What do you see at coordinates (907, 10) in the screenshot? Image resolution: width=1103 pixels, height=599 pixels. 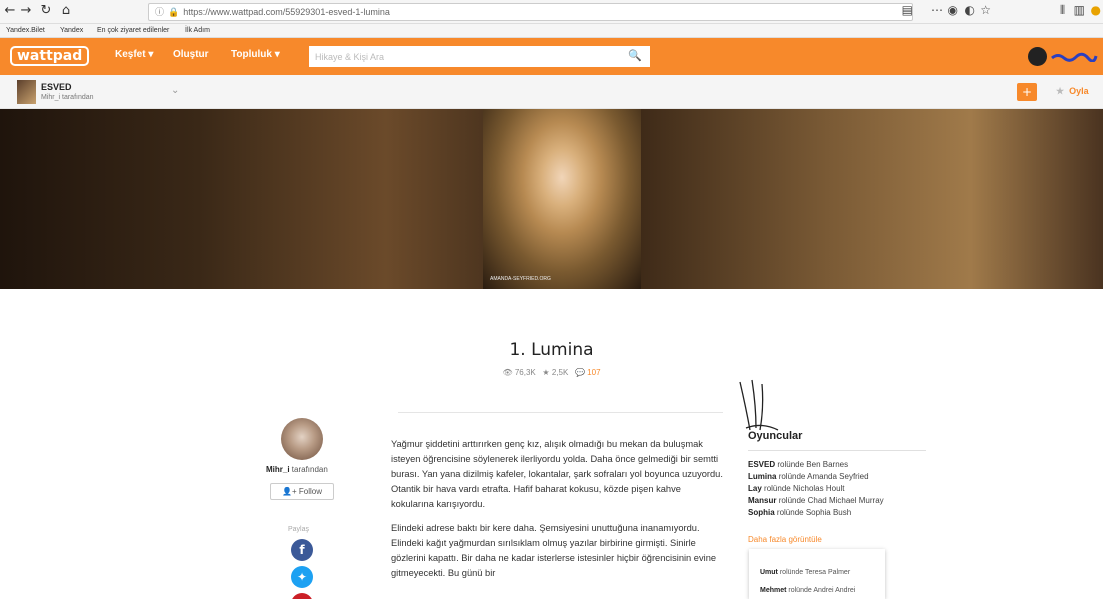 I see `reader-view-icon: ▤` at bounding box center [907, 10].